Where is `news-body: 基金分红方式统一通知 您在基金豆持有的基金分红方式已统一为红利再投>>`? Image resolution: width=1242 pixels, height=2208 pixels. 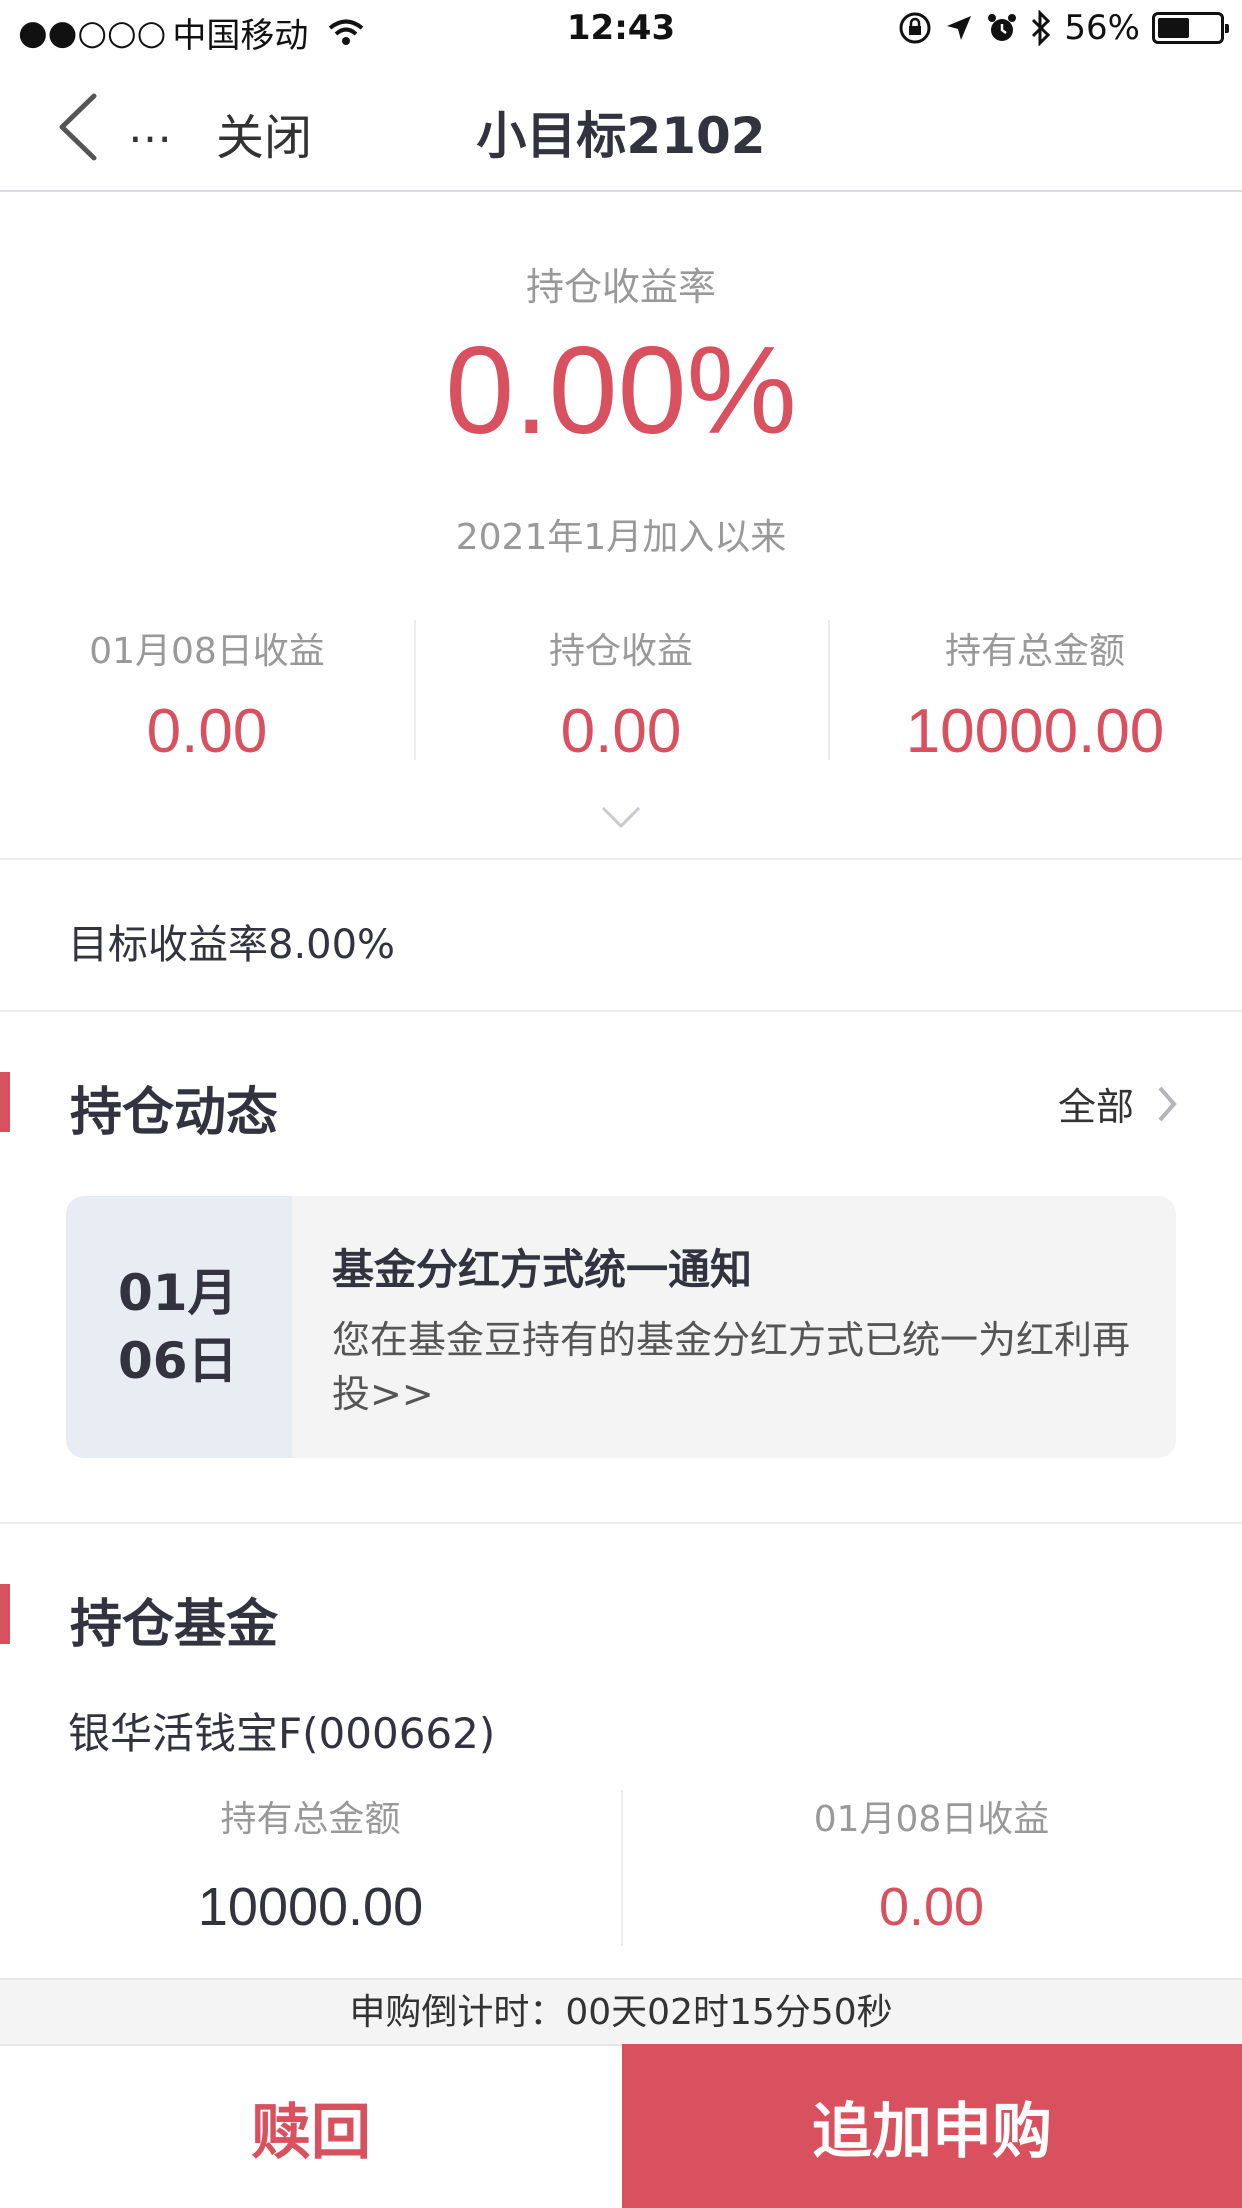
news-body: 基金分红方式统一通知 您在基金豆持有的基金分红方式已统一为红利再投>> is located at coordinates (734, 1327).